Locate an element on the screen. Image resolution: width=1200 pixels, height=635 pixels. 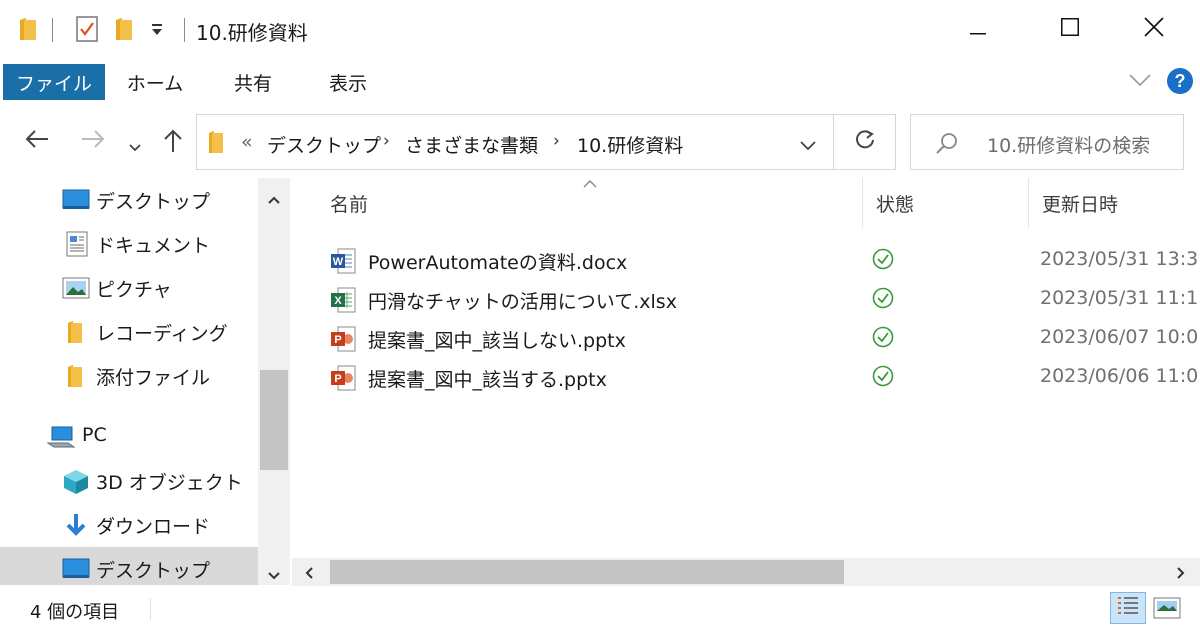
address-dropdown-icon is located at coordinates (808, 146).